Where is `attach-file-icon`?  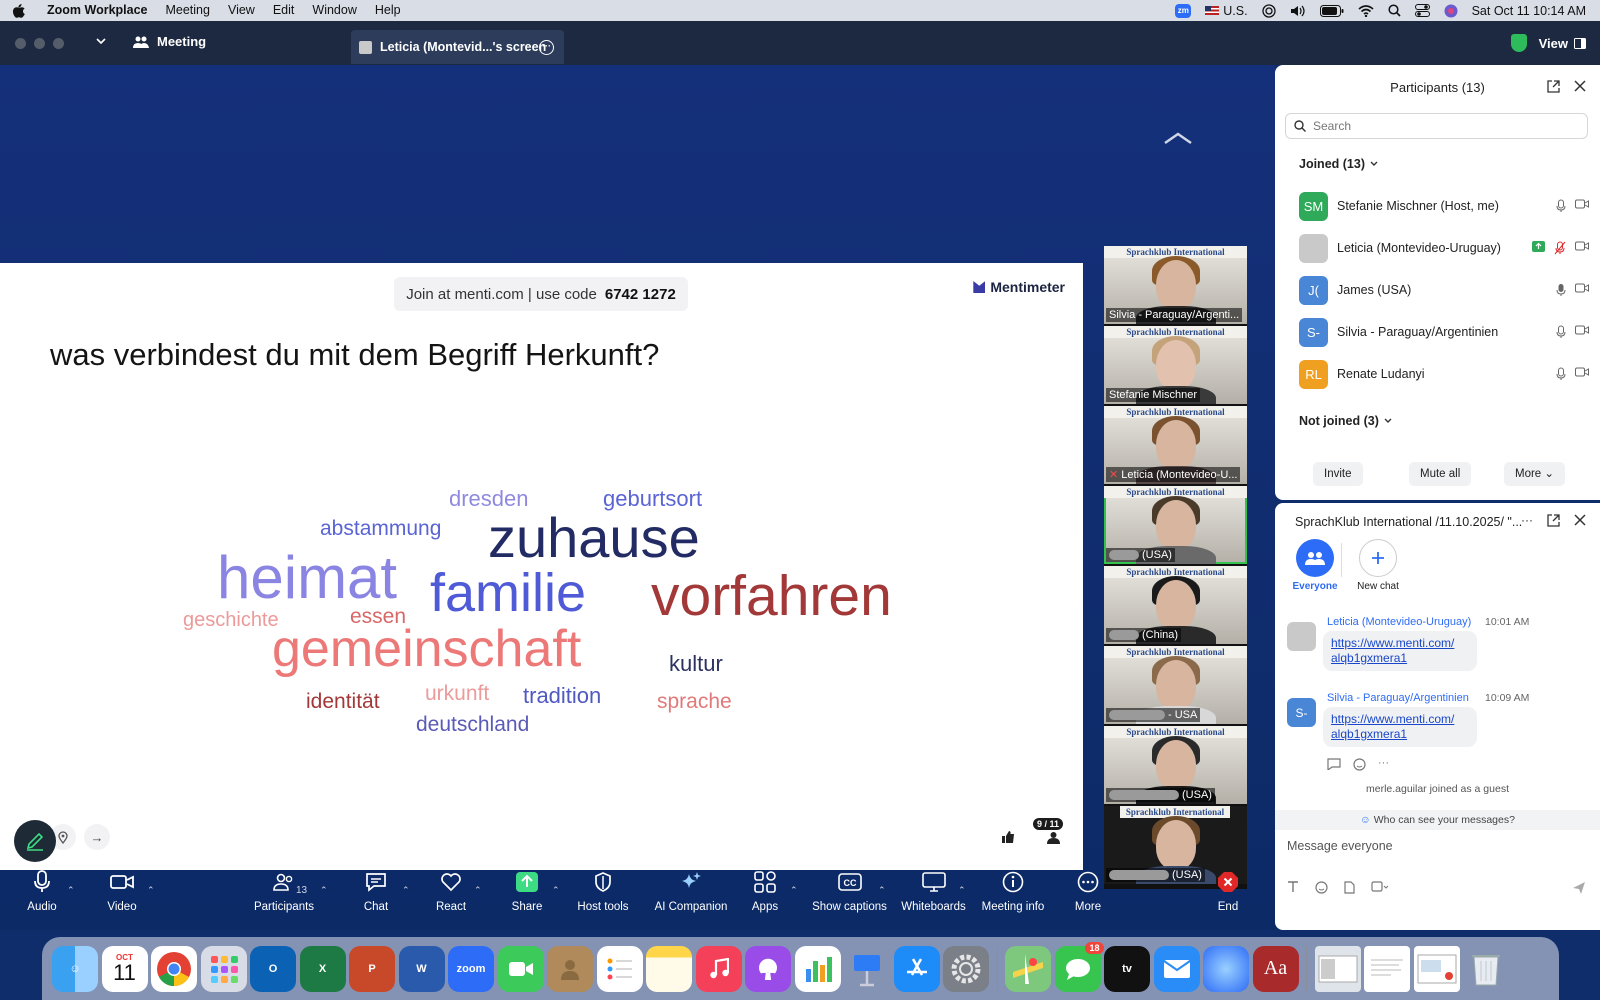 attach-file-icon is located at coordinates (1349, 887).